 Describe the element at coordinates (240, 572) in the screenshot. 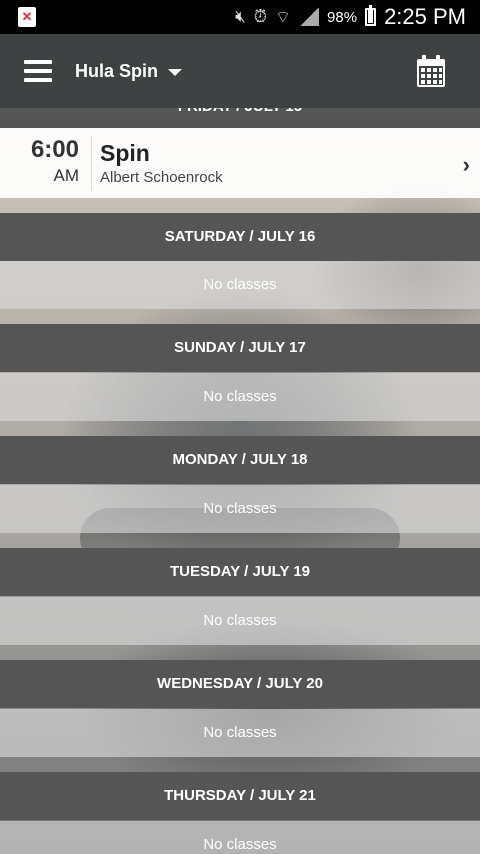

I see `day-header-tuesday: TUESDAY / JULY 19` at that location.